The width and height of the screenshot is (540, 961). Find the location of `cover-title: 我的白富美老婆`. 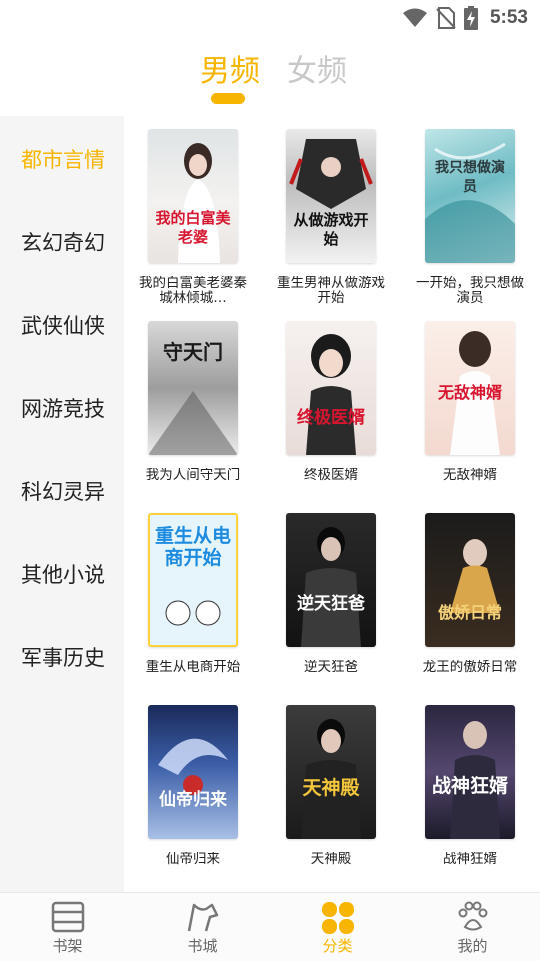

cover-title: 我的白富美老婆 is located at coordinates (193, 227).